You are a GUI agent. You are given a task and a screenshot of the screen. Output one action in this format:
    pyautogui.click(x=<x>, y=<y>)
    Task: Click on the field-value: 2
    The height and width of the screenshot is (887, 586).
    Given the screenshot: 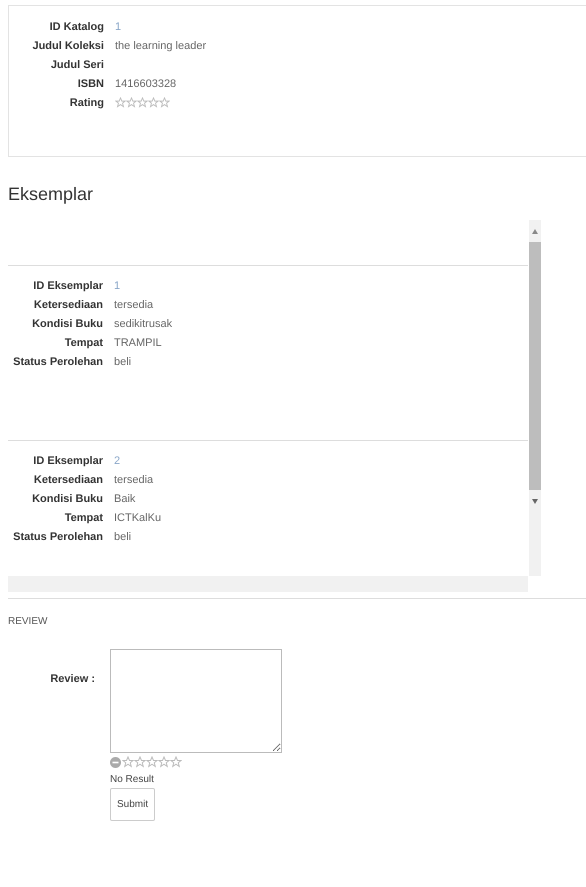 What is the action you would take?
    pyautogui.click(x=117, y=460)
    